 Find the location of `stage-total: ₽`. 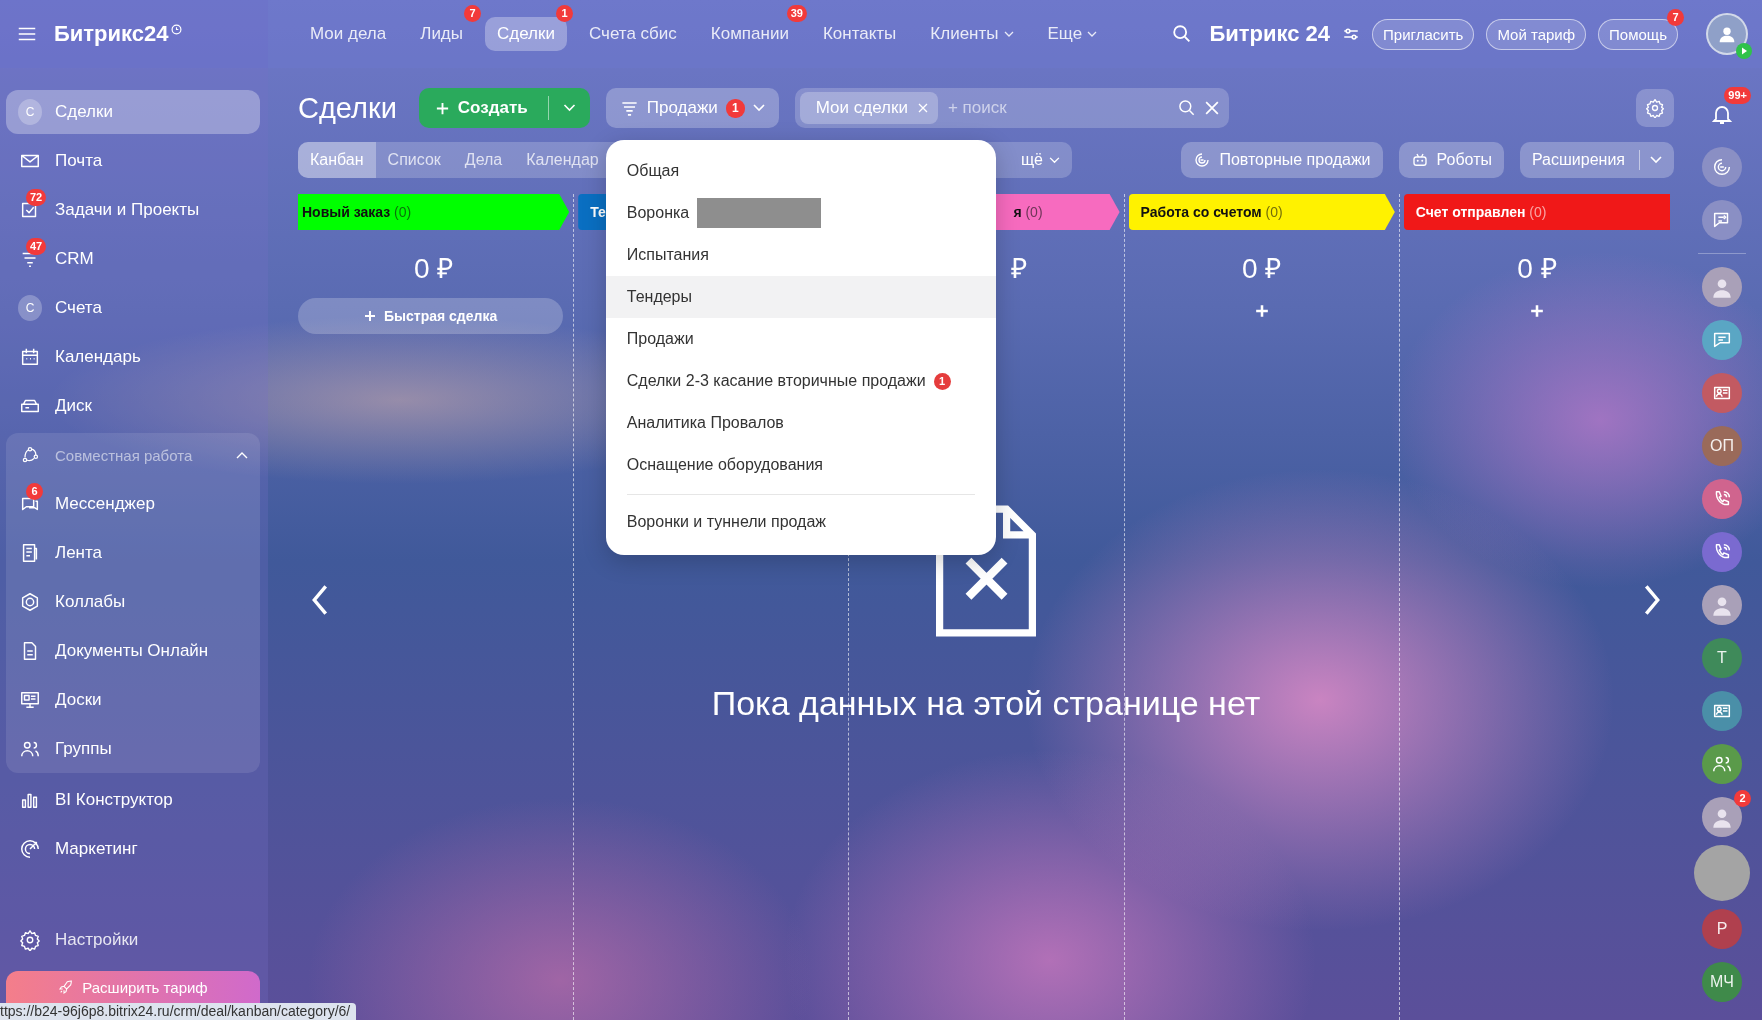

stage-total: ₽ is located at coordinates (1019, 268).